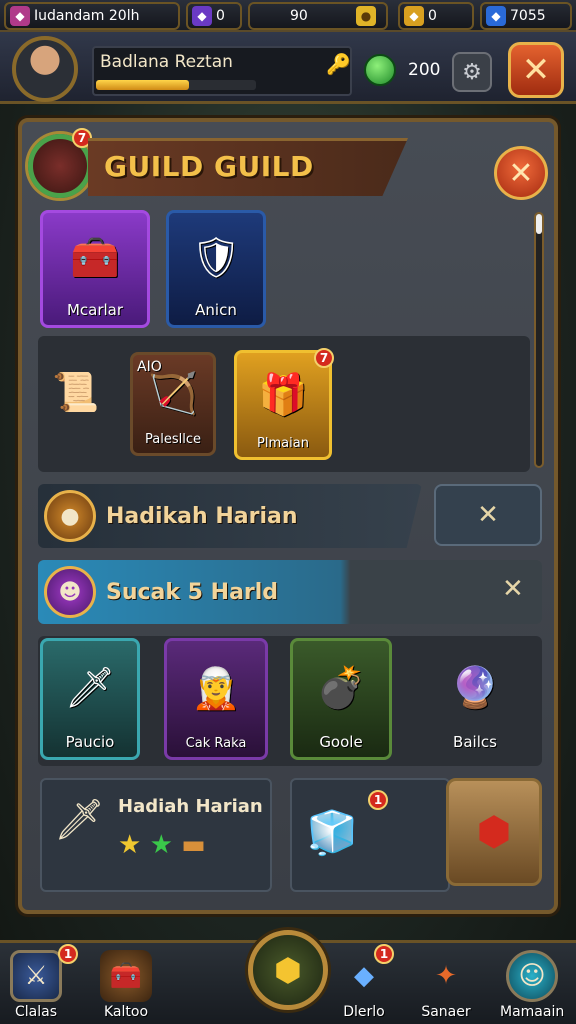 The width and height of the screenshot is (576, 1024). I want to click on gem-icon: ◆, so click(20, 16).